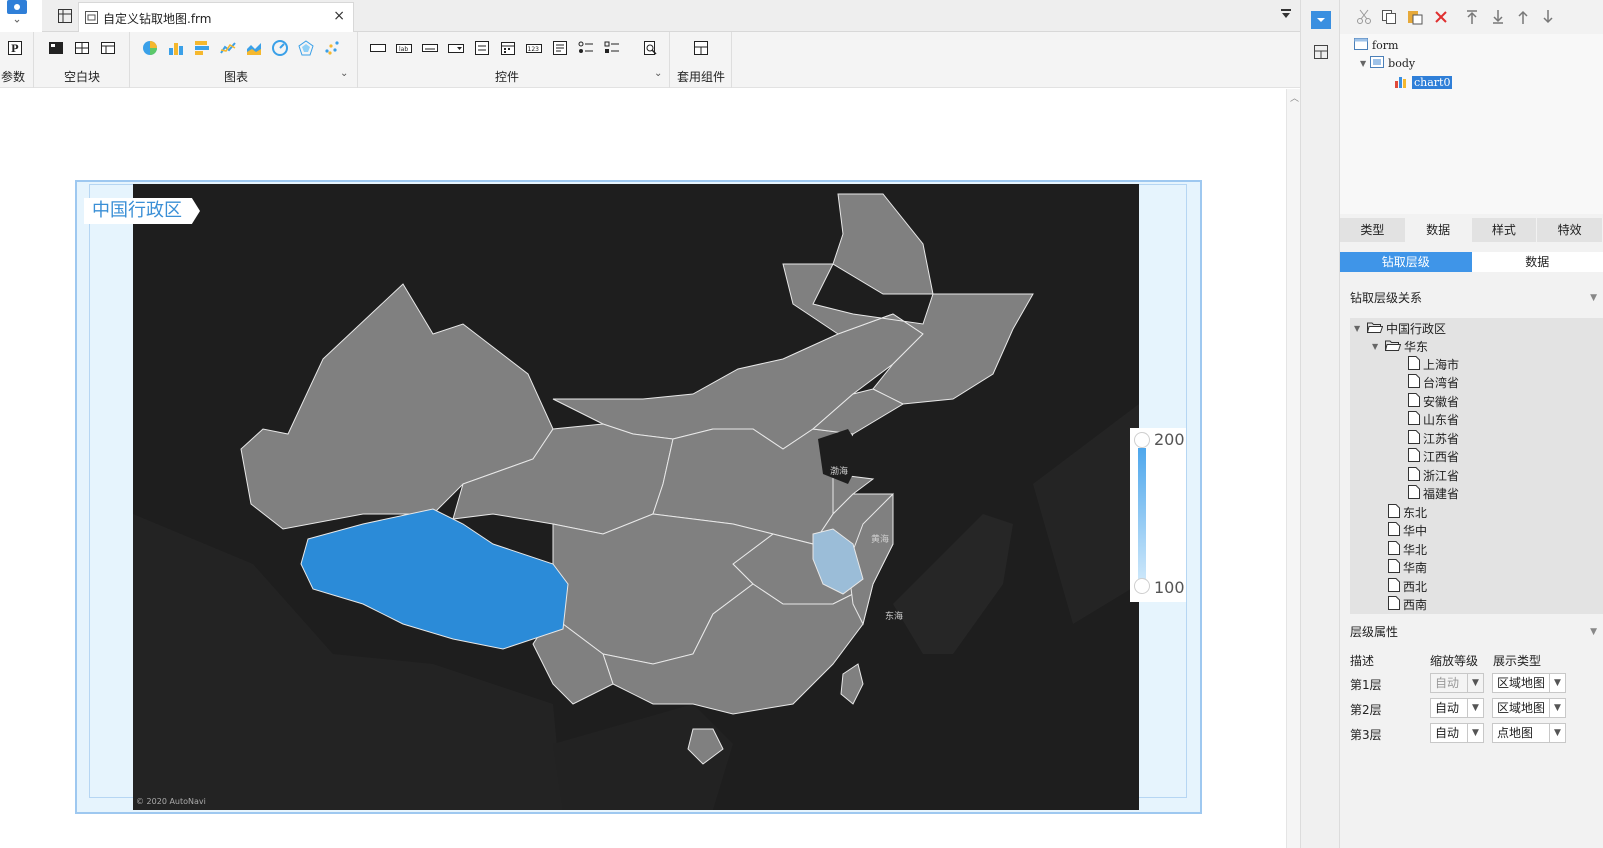 The width and height of the screenshot is (1603, 848). Describe the element at coordinates (1471, 298) in the screenshot. I see `drill-relation-section: 钻取层级关系 ▼` at that location.